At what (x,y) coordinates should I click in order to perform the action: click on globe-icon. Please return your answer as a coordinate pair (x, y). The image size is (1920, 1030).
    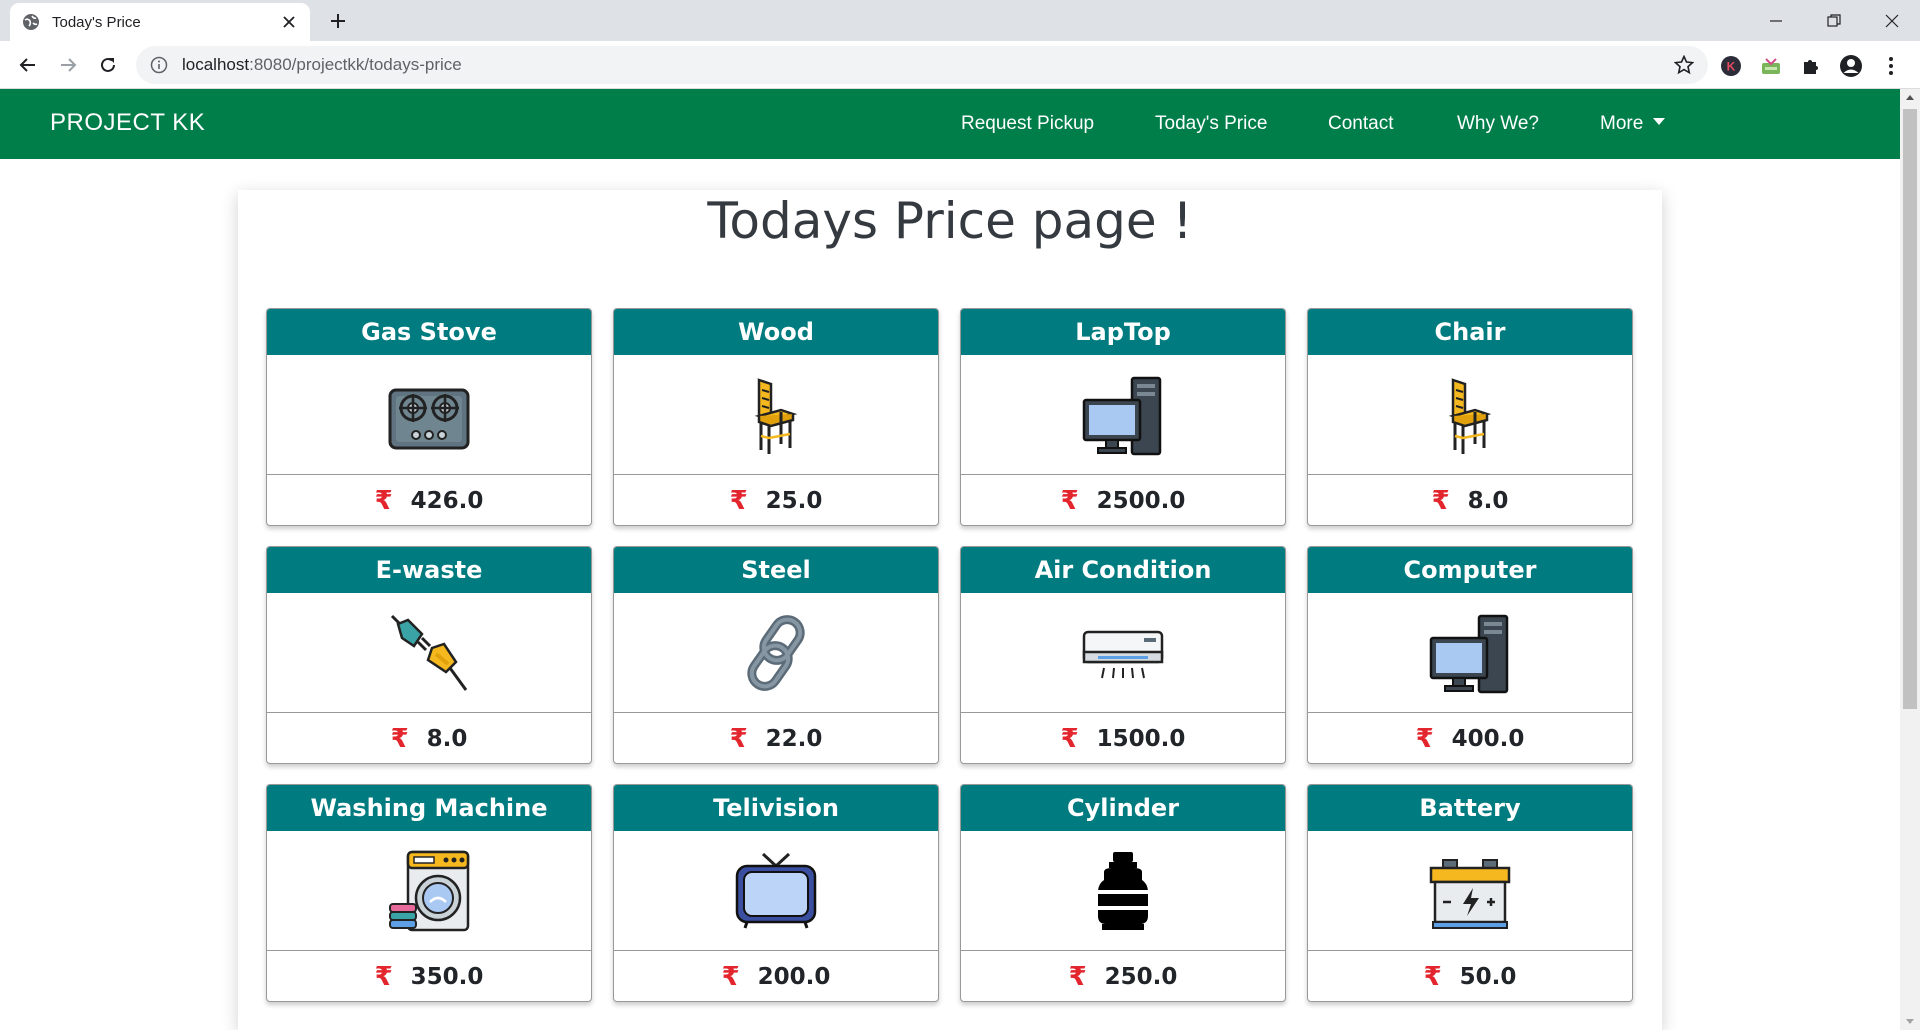
    Looking at the image, I should click on (31, 22).